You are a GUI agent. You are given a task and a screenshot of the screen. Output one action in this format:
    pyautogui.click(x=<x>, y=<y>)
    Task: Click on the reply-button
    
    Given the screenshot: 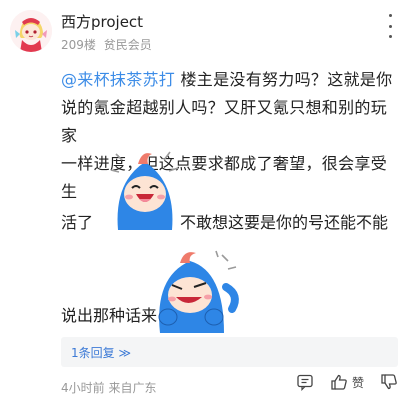 What is the action you would take?
    pyautogui.click(x=305, y=382)
    